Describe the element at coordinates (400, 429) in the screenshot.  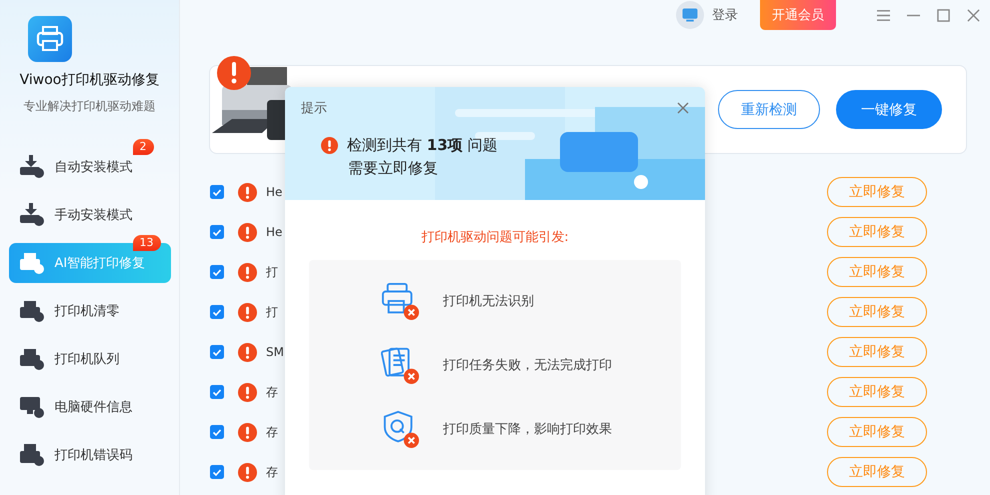
I see `shield-error-icon` at that location.